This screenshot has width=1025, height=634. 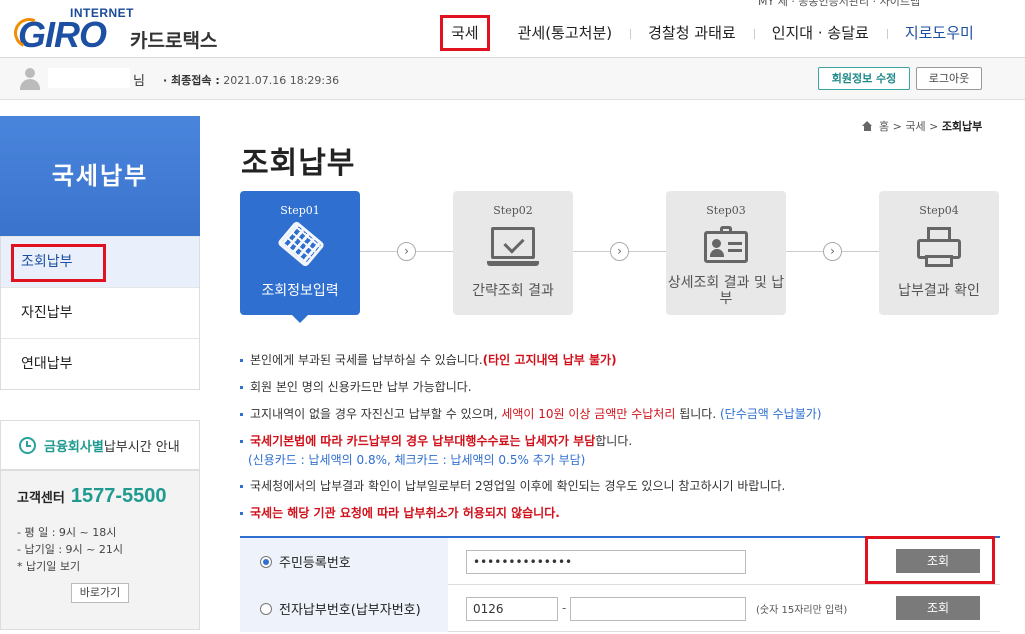 What do you see at coordinates (58, 34) in the screenshot?
I see `logo-giro-text: GIRO` at bounding box center [58, 34].